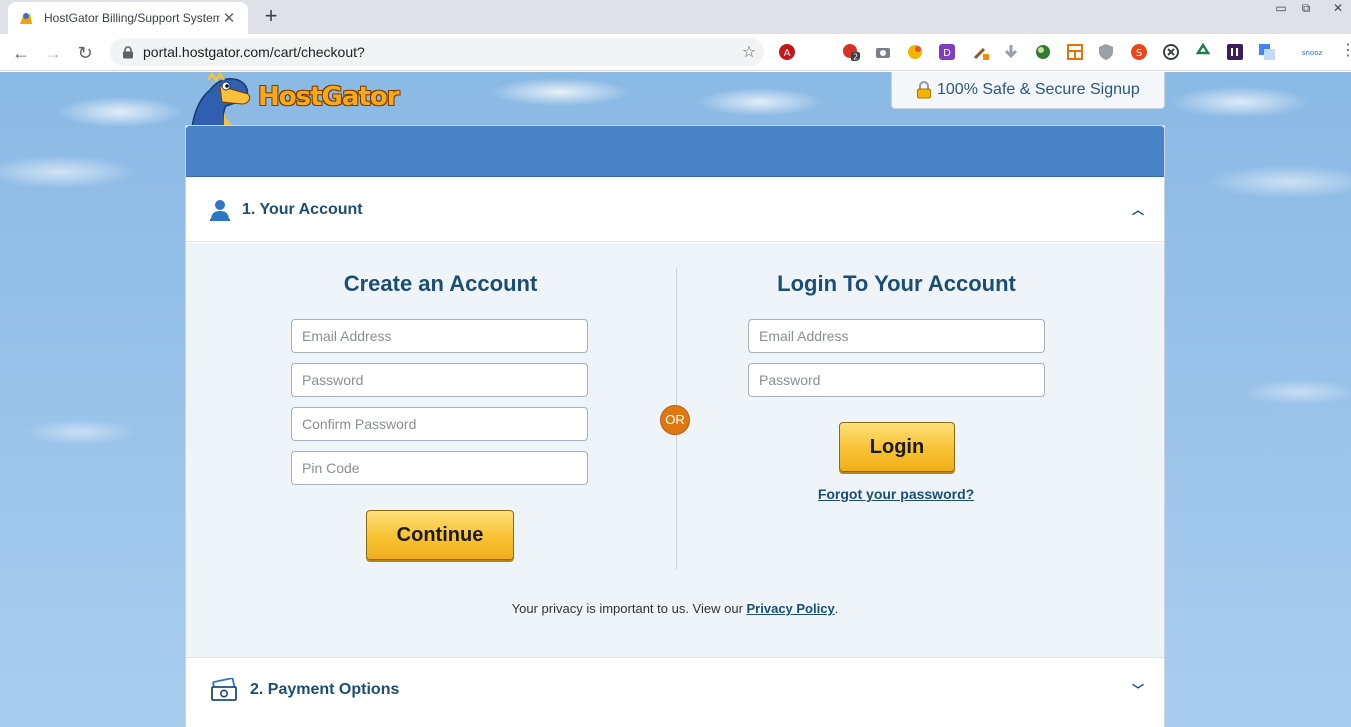  Describe the element at coordinates (924, 90) in the screenshot. I see `padlock-icon` at that location.